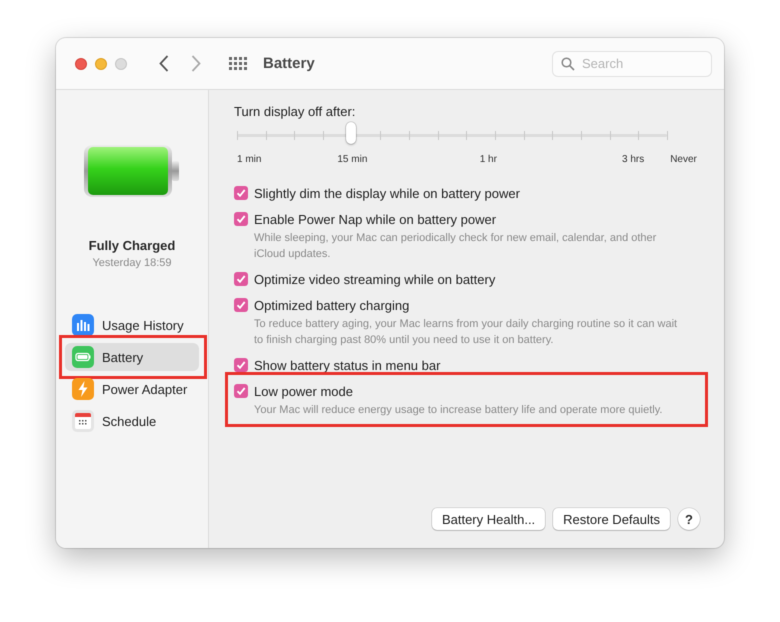  I want to click on close-button, so click(81, 64).